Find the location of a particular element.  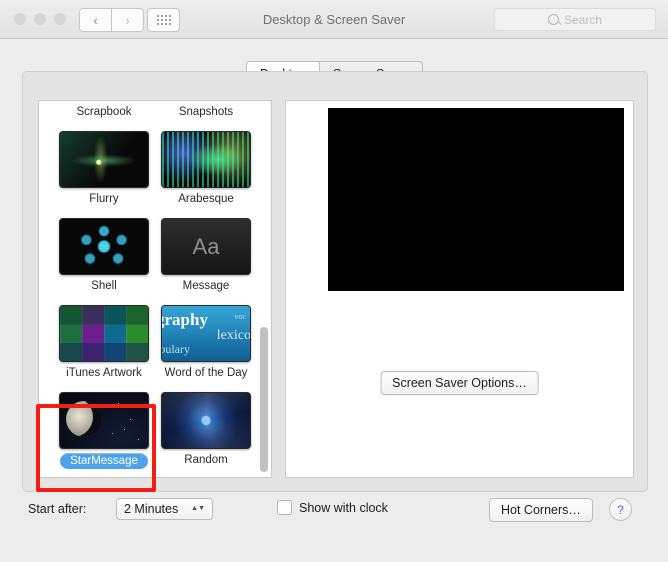

random-thumbnail is located at coordinates (206, 420).